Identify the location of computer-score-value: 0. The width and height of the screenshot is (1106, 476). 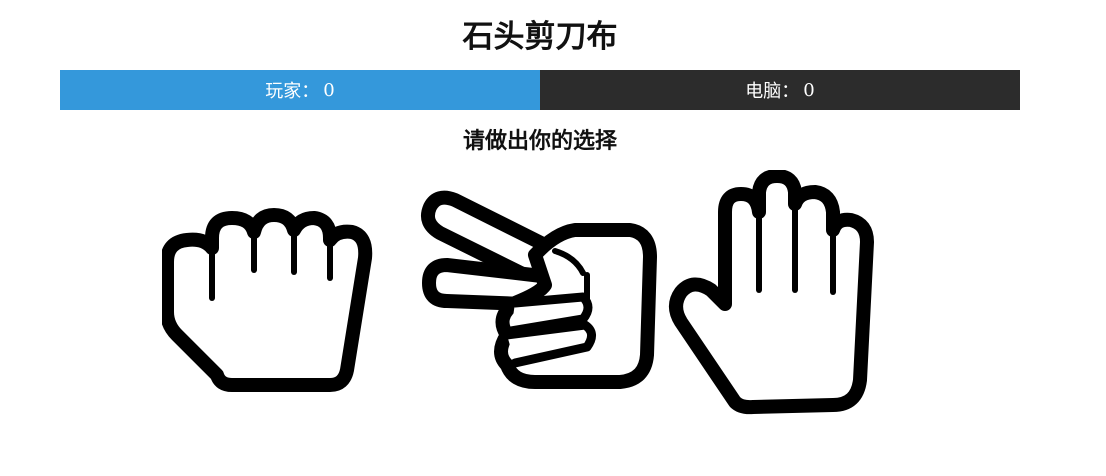
(809, 90).